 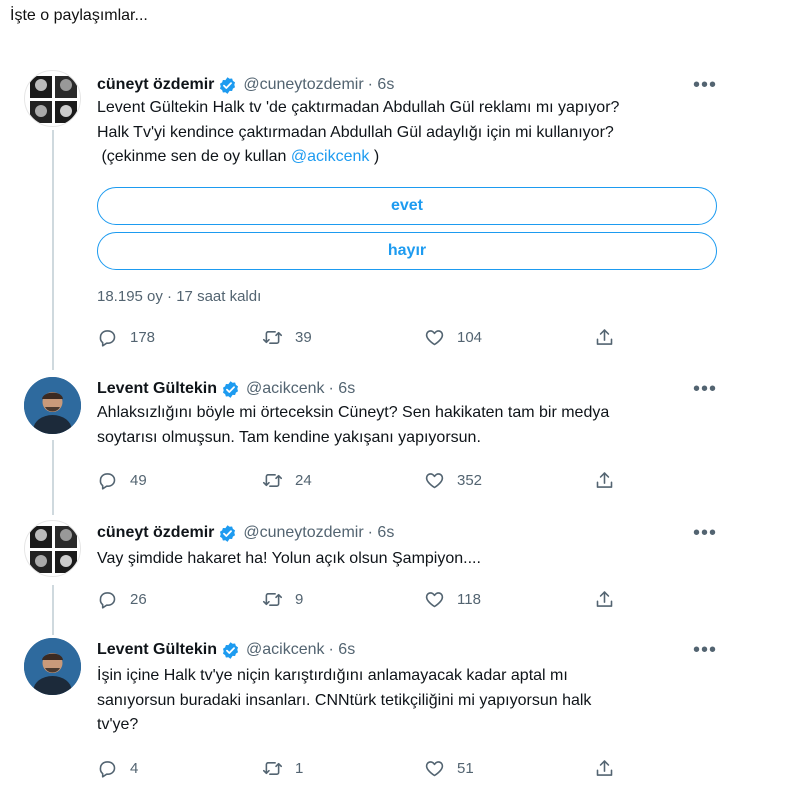 I want to click on retweet-count: 24, so click(x=303, y=480).